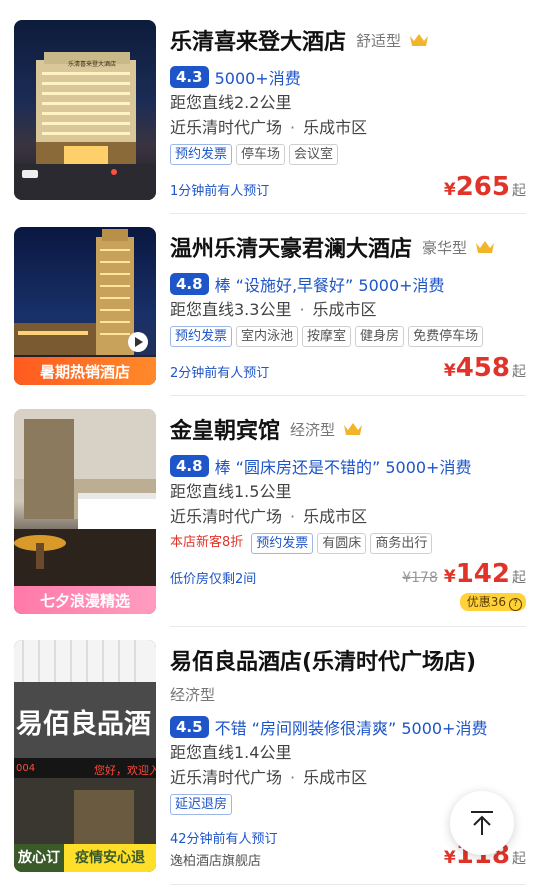 The width and height of the screenshot is (540, 887). Describe the element at coordinates (189, 77) in the screenshot. I see `rating-score: 4.3` at that location.